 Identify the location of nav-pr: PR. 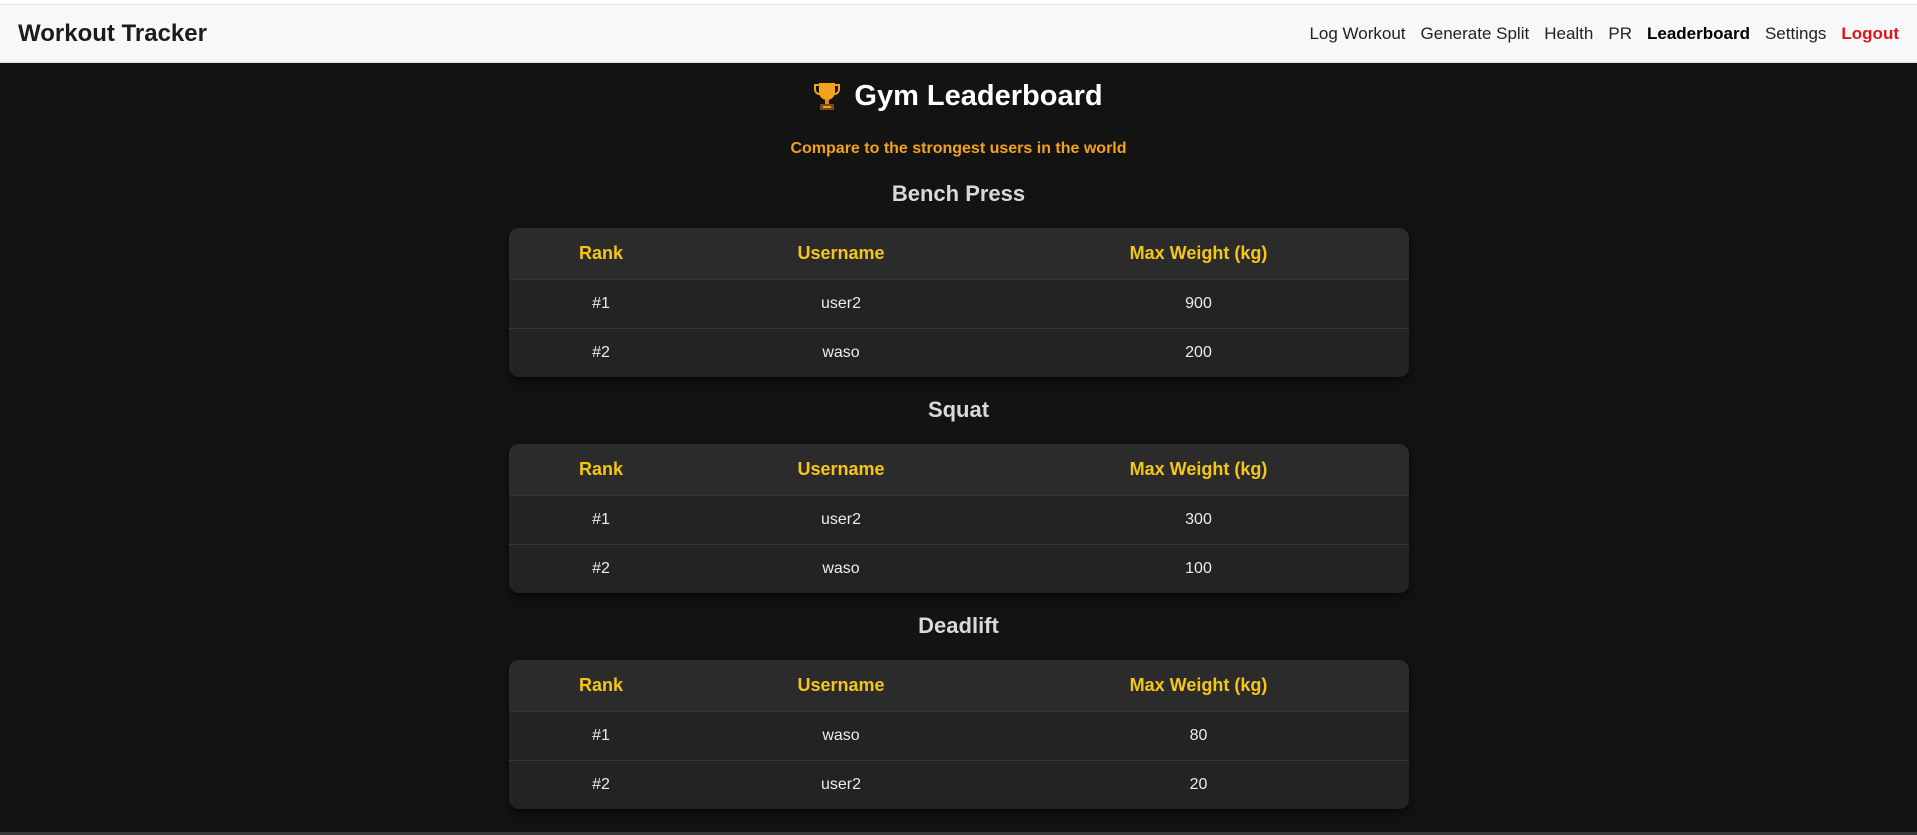
(1620, 34).